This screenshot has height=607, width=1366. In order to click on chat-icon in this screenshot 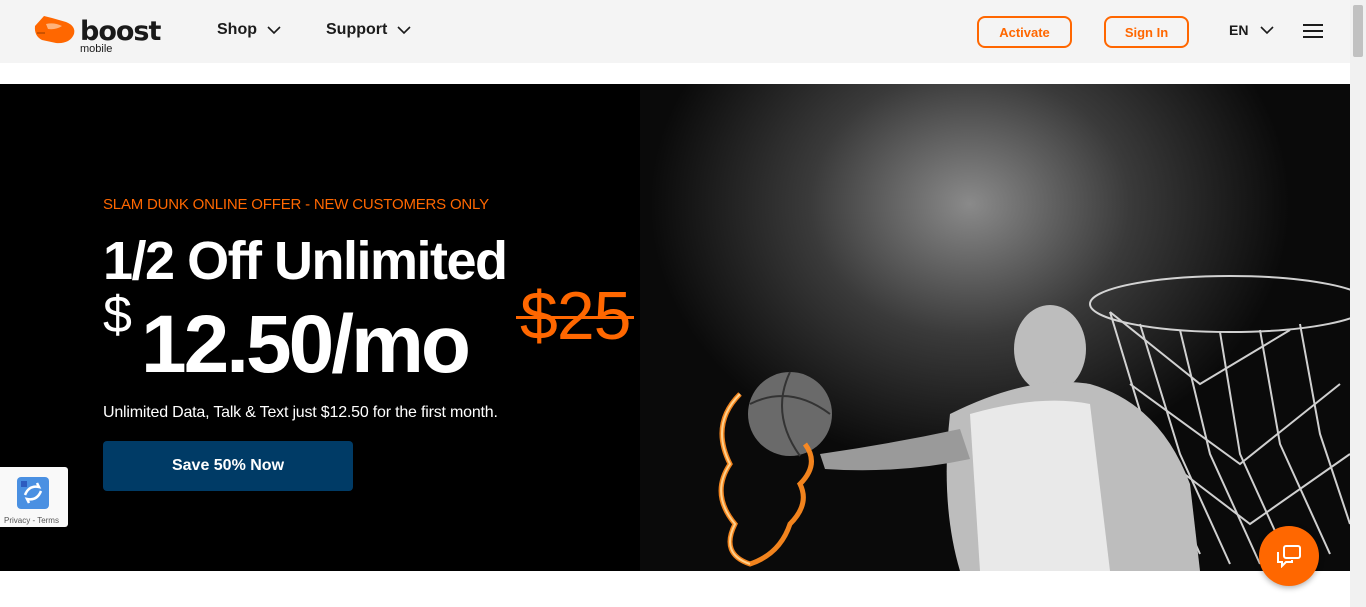, I will do `click(1289, 556)`.